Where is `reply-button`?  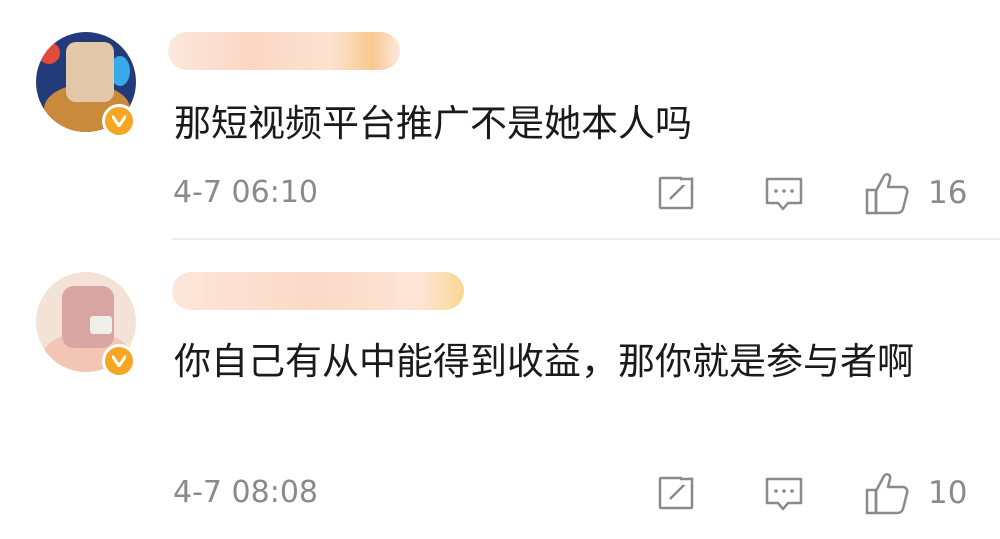
reply-button is located at coordinates (784, 497).